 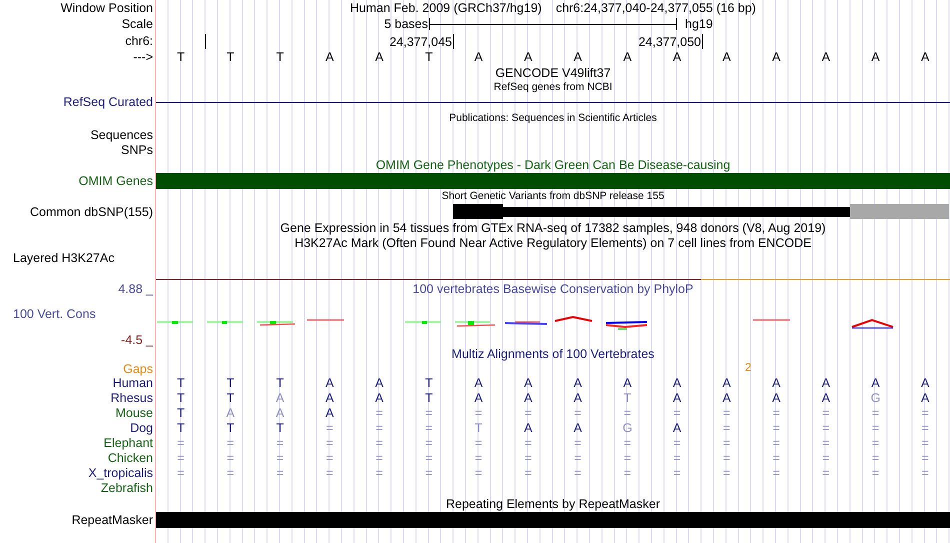 What do you see at coordinates (699, 24) in the screenshot?
I see `assembly-label: hg19` at bounding box center [699, 24].